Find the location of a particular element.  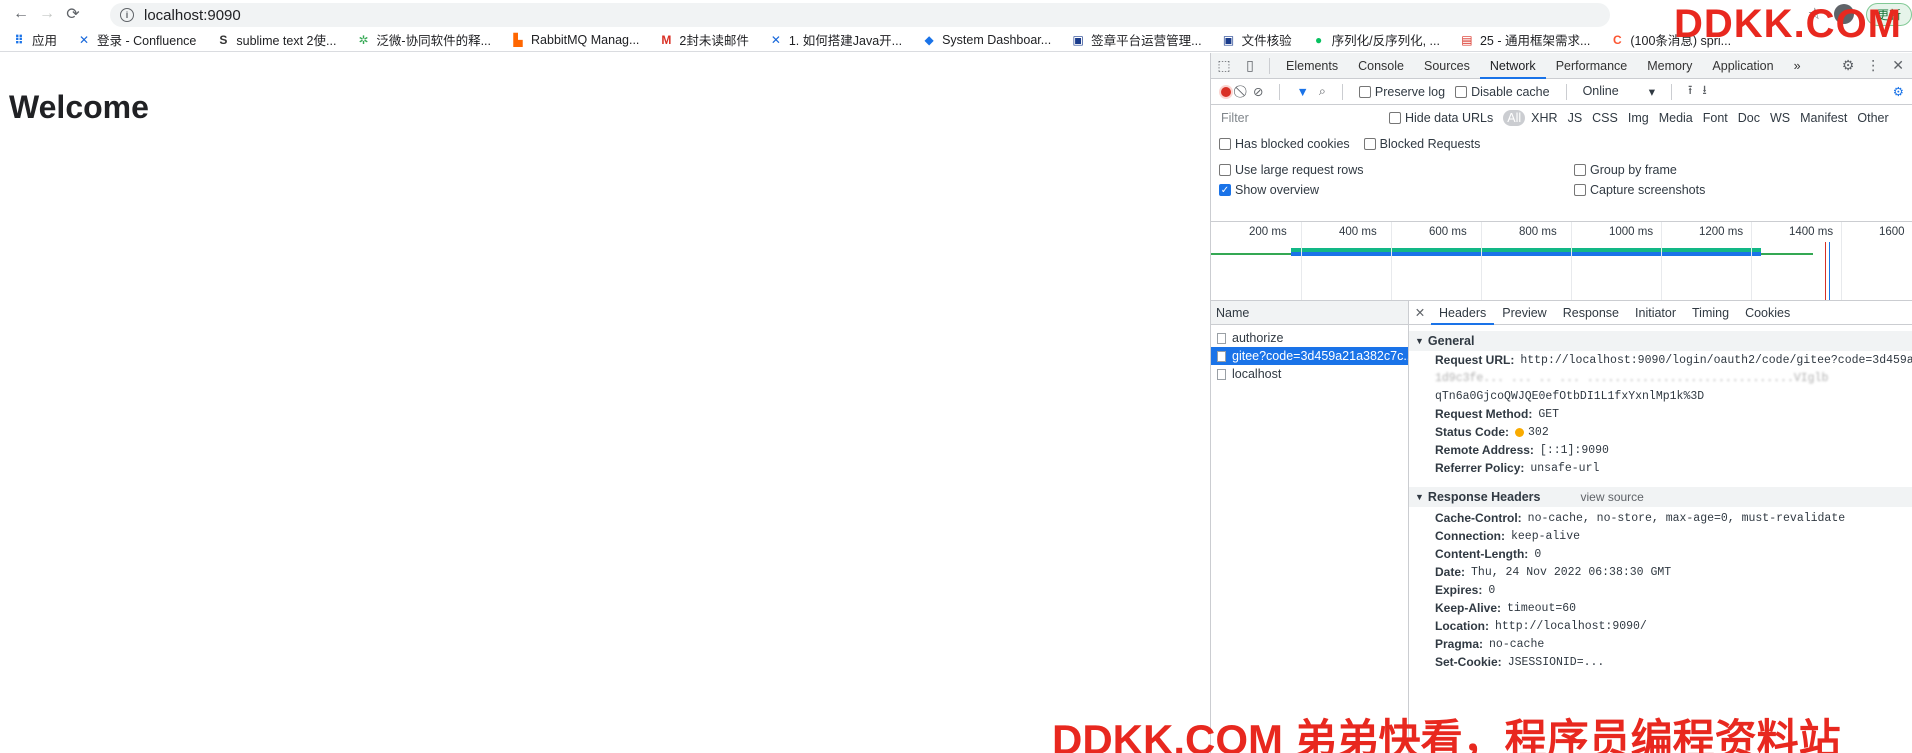

record-icon is located at coordinates (1226, 91).